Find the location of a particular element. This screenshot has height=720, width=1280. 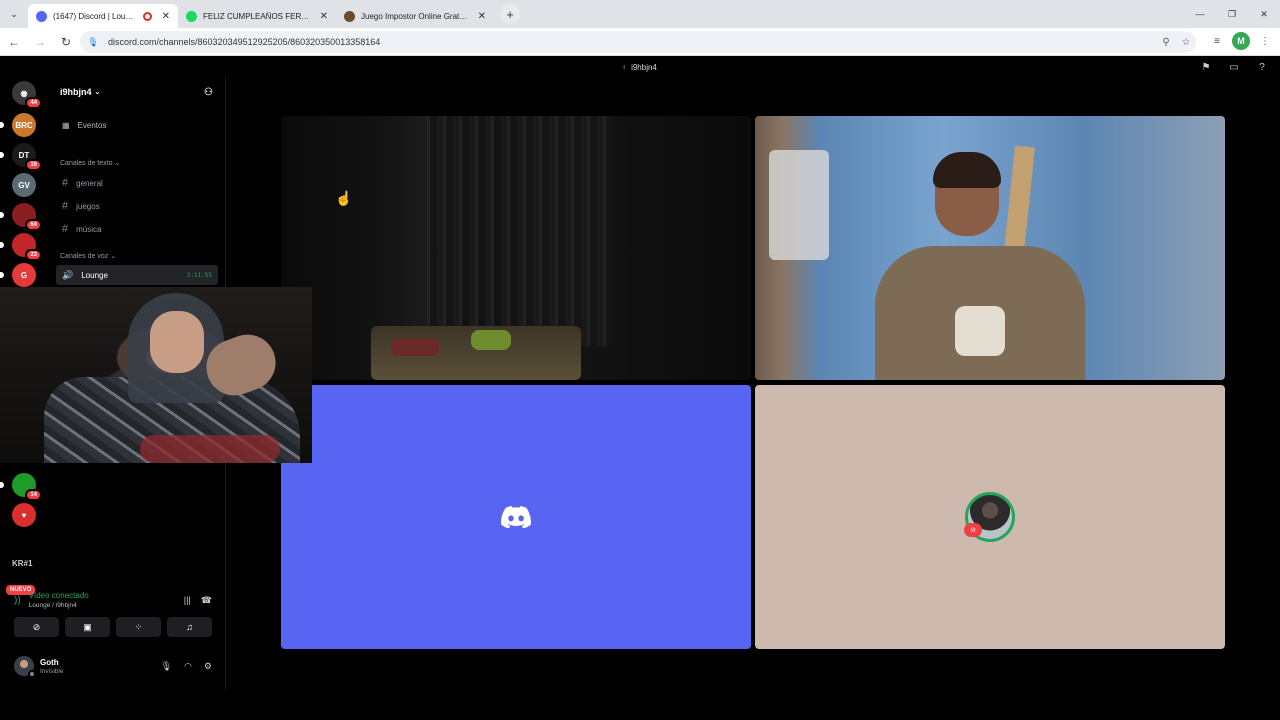

bookmark-star-icon: ☆ is located at coordinates (1186, 42).